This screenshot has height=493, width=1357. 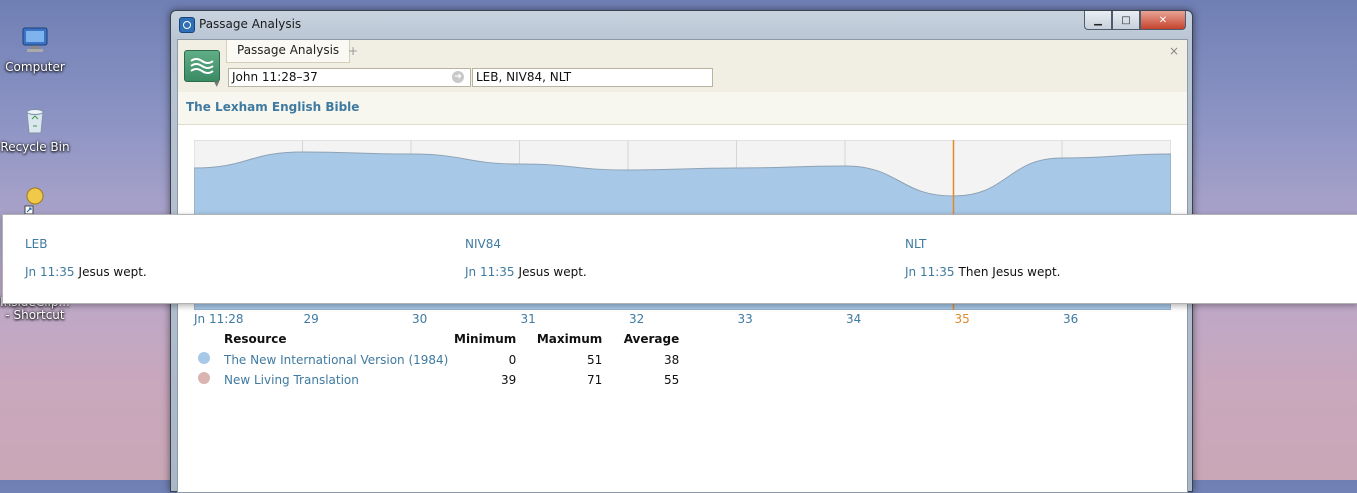 I want to click on base-bible-title: The Lexham English Bible, so click(x=272, y=107).